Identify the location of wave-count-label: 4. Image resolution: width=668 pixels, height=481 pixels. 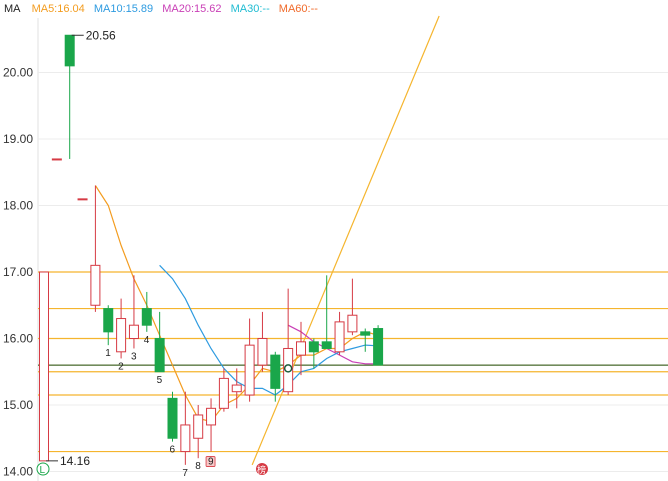
(147, 340).